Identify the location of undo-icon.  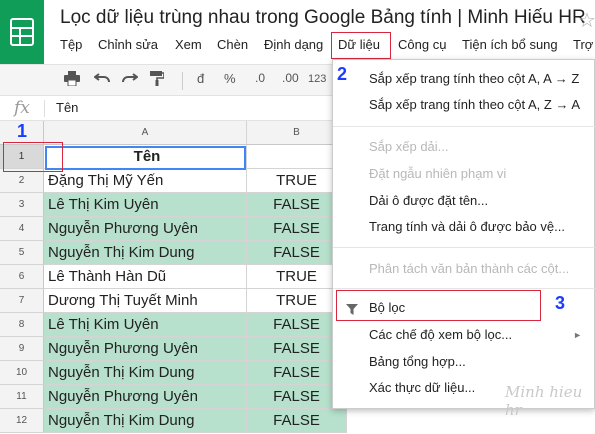
(101, 79).